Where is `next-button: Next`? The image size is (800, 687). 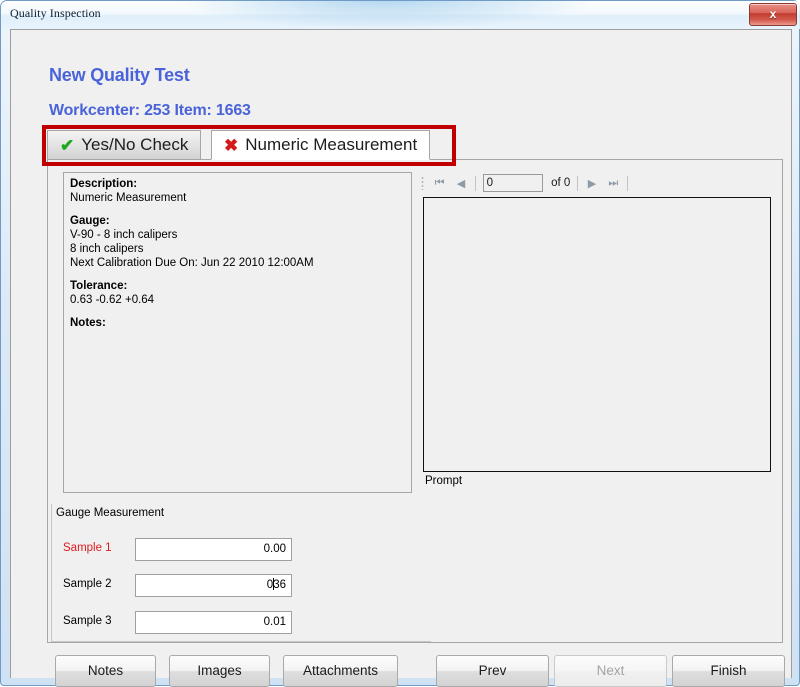
next-button: Next is located at coordinates (610, 671).